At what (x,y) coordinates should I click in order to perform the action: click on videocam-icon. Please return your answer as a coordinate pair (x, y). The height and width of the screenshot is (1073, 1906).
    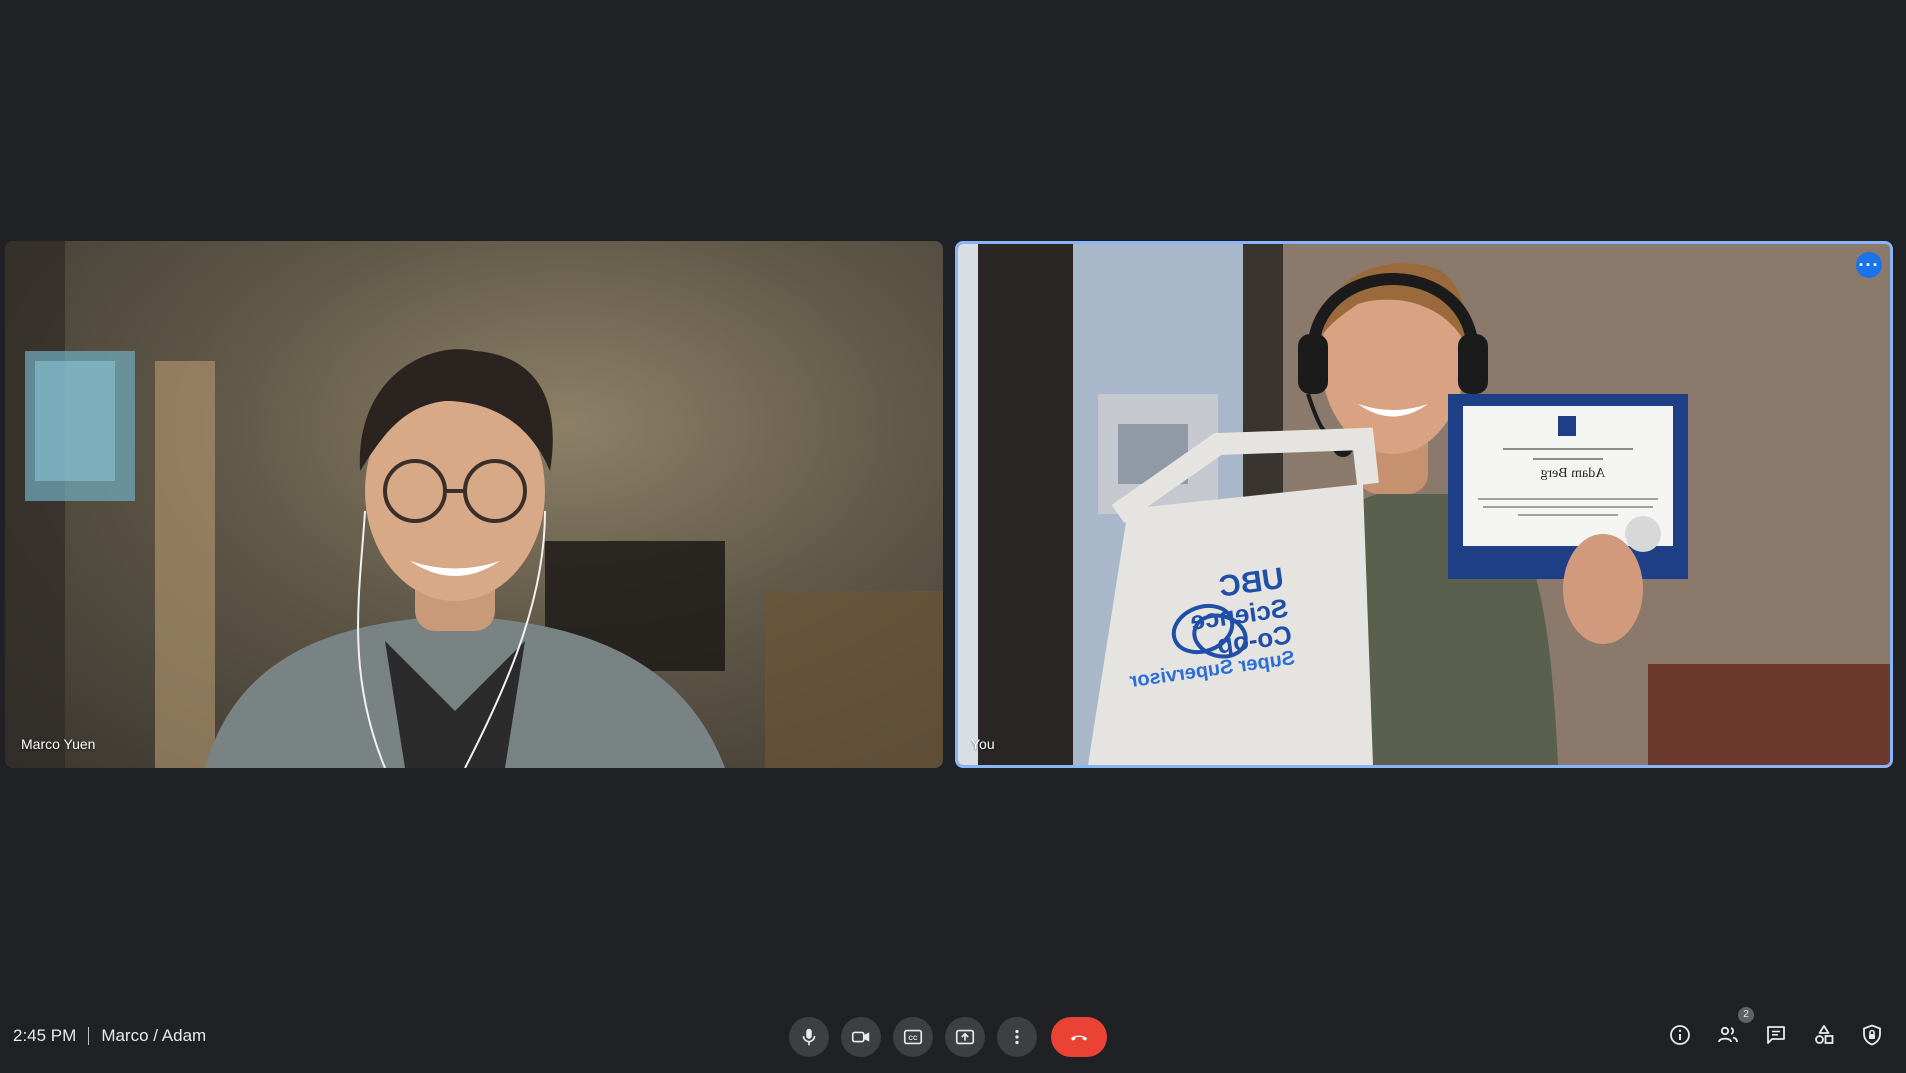
    Looking at the image, I should click on (860, 1037).